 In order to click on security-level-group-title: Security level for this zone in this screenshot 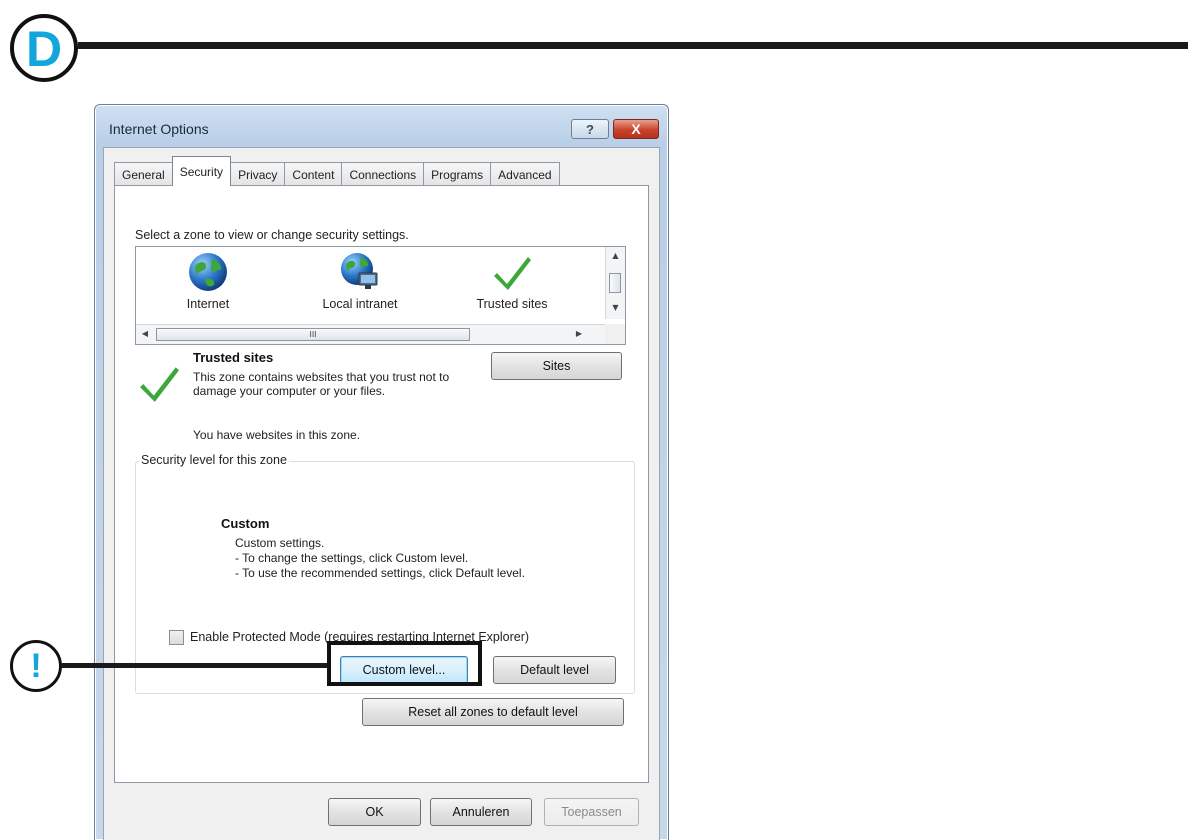, I will do `click(214, 460)`.